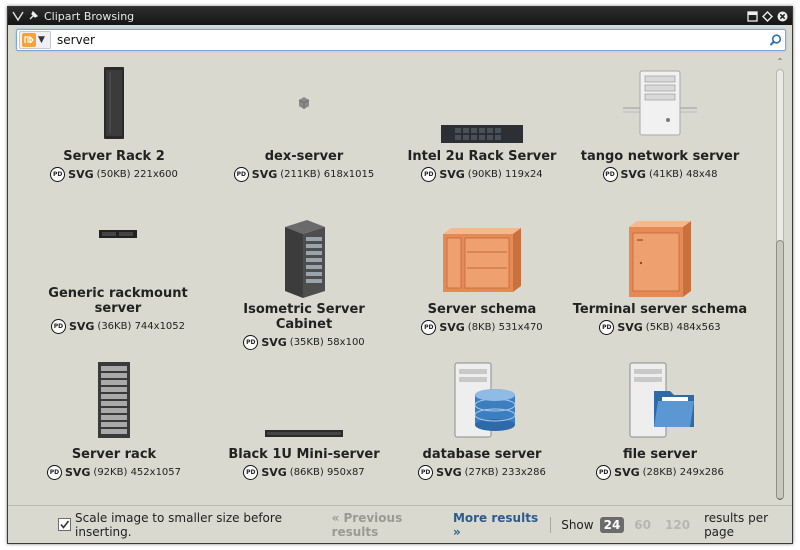  What do you see at coordinates (752, 16) in the screenshot?
I see `restore-icon` at bounding box center [752, 16].